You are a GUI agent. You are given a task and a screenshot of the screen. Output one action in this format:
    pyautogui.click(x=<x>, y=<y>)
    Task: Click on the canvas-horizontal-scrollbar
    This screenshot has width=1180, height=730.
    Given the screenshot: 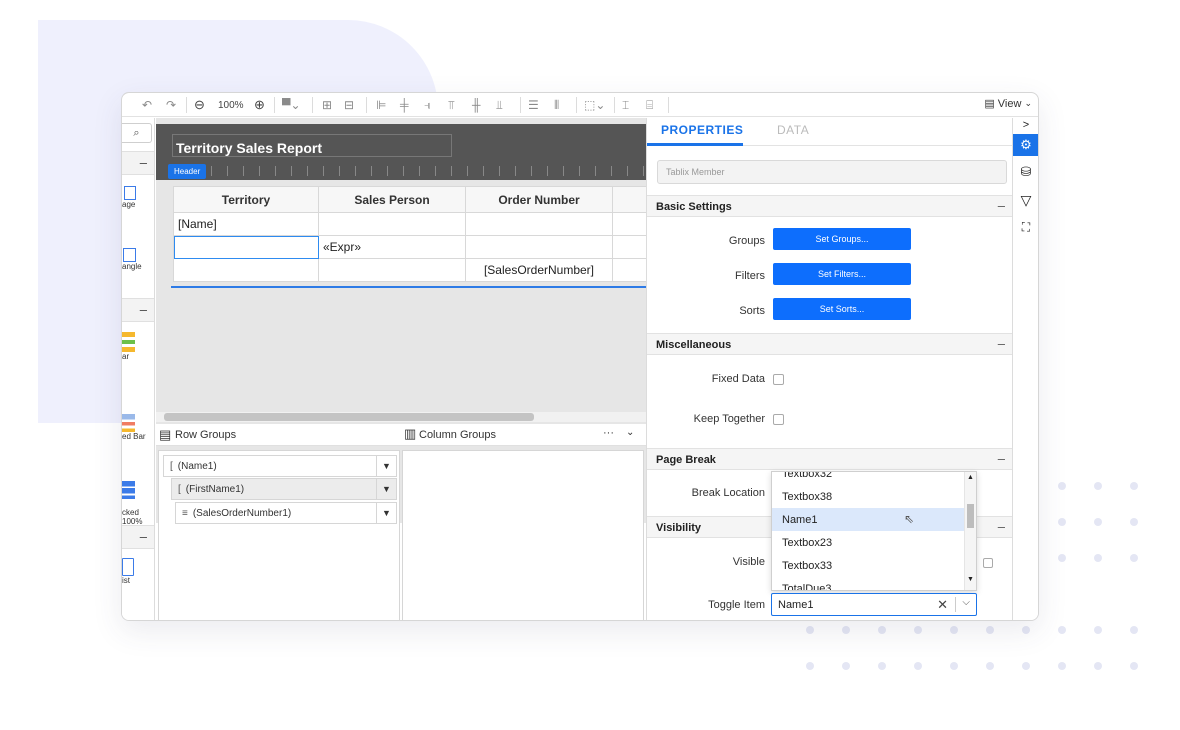 What is the action you would take?
    pyautogui.click(x=401, y=417)
    